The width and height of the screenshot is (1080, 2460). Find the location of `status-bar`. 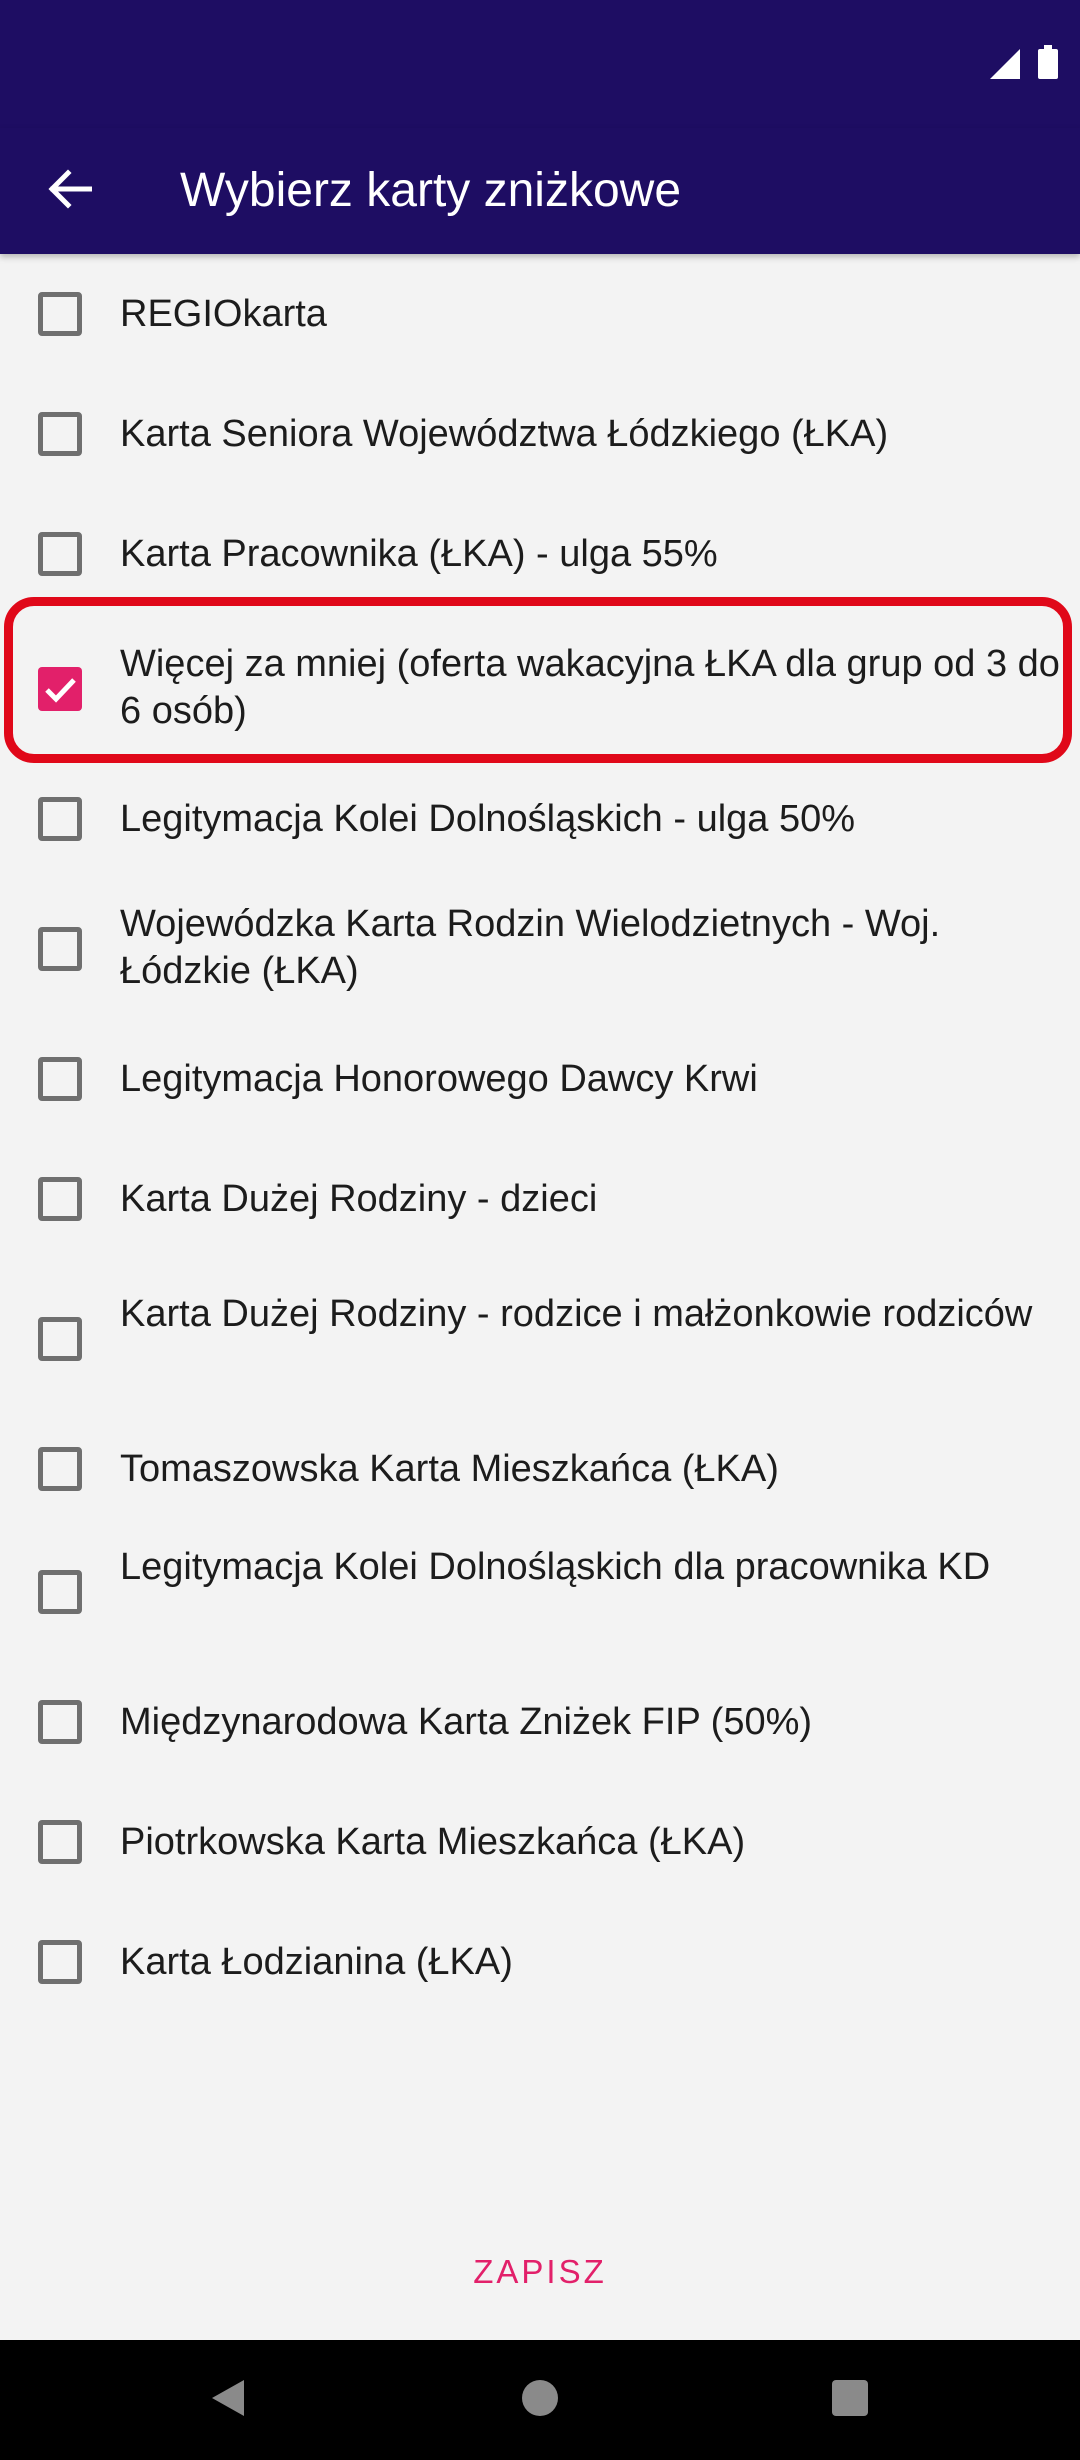

status-bar is located at coordinates (540, 64).